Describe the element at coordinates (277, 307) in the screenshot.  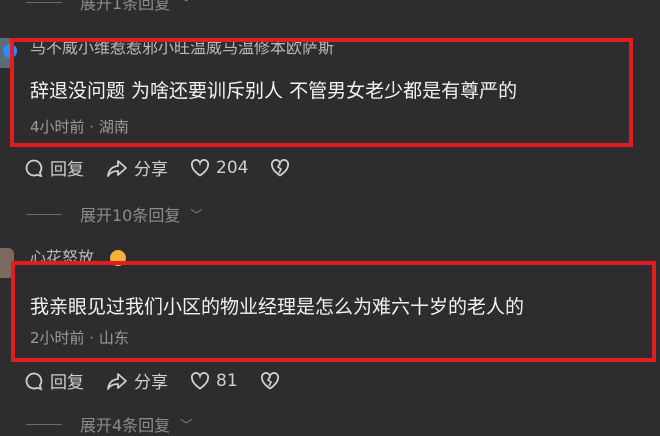
I see `comment-text: 我亲眼见过我们小区的物业经理是怎么为难六十岁的老人的` at that location.